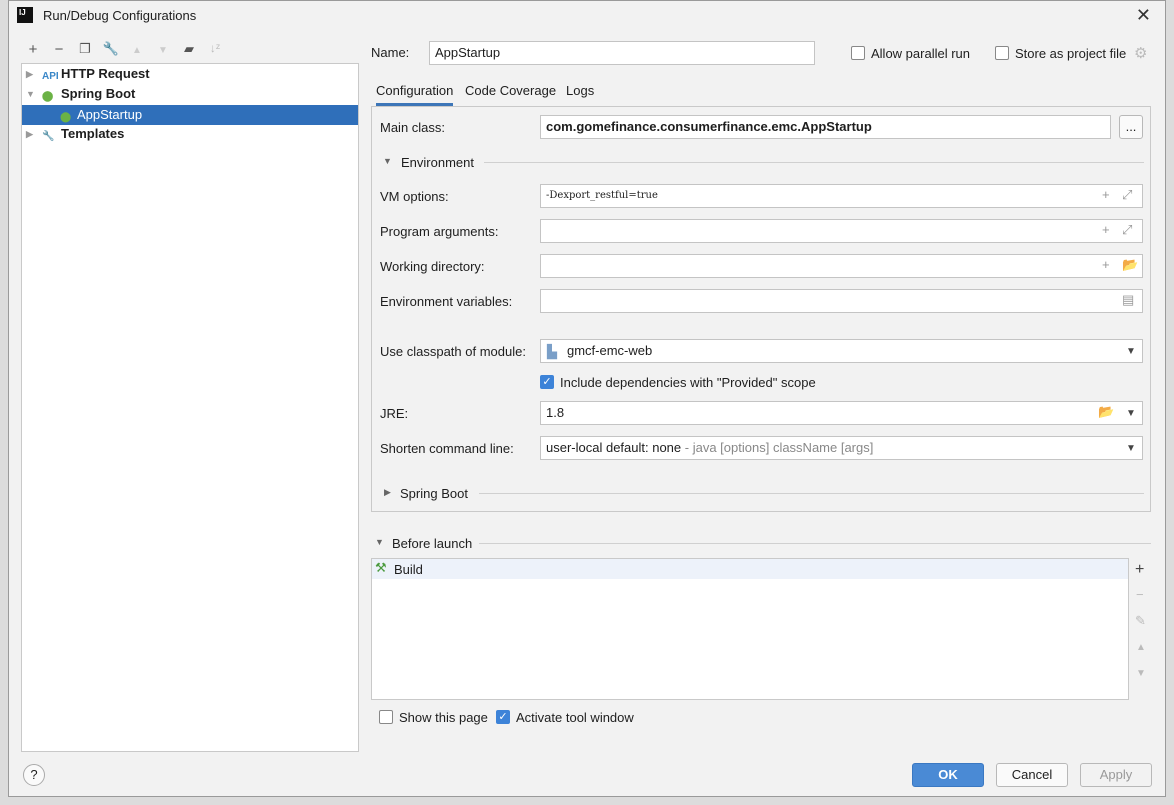  What do you see at coordinates (614, 447) in the screenshot?
I see `shorten-value: user-local default: none` at bounding box center [614, 447].